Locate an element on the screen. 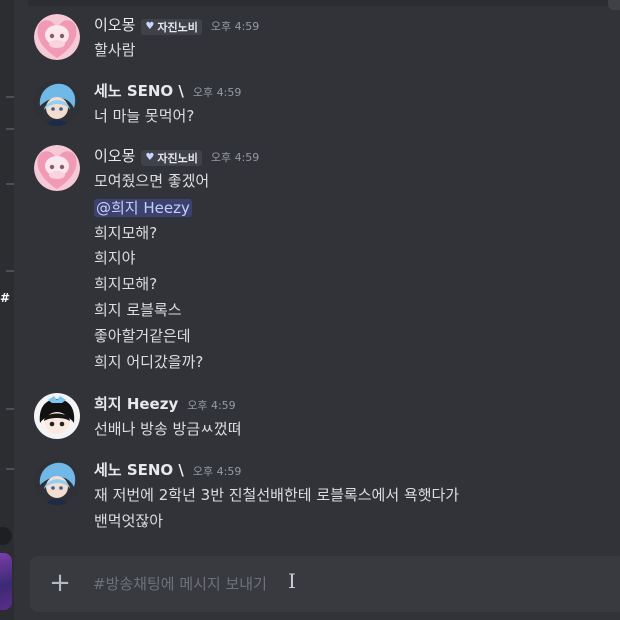  user-mention: @희지 Heezy is located at coordinates (143, 208).